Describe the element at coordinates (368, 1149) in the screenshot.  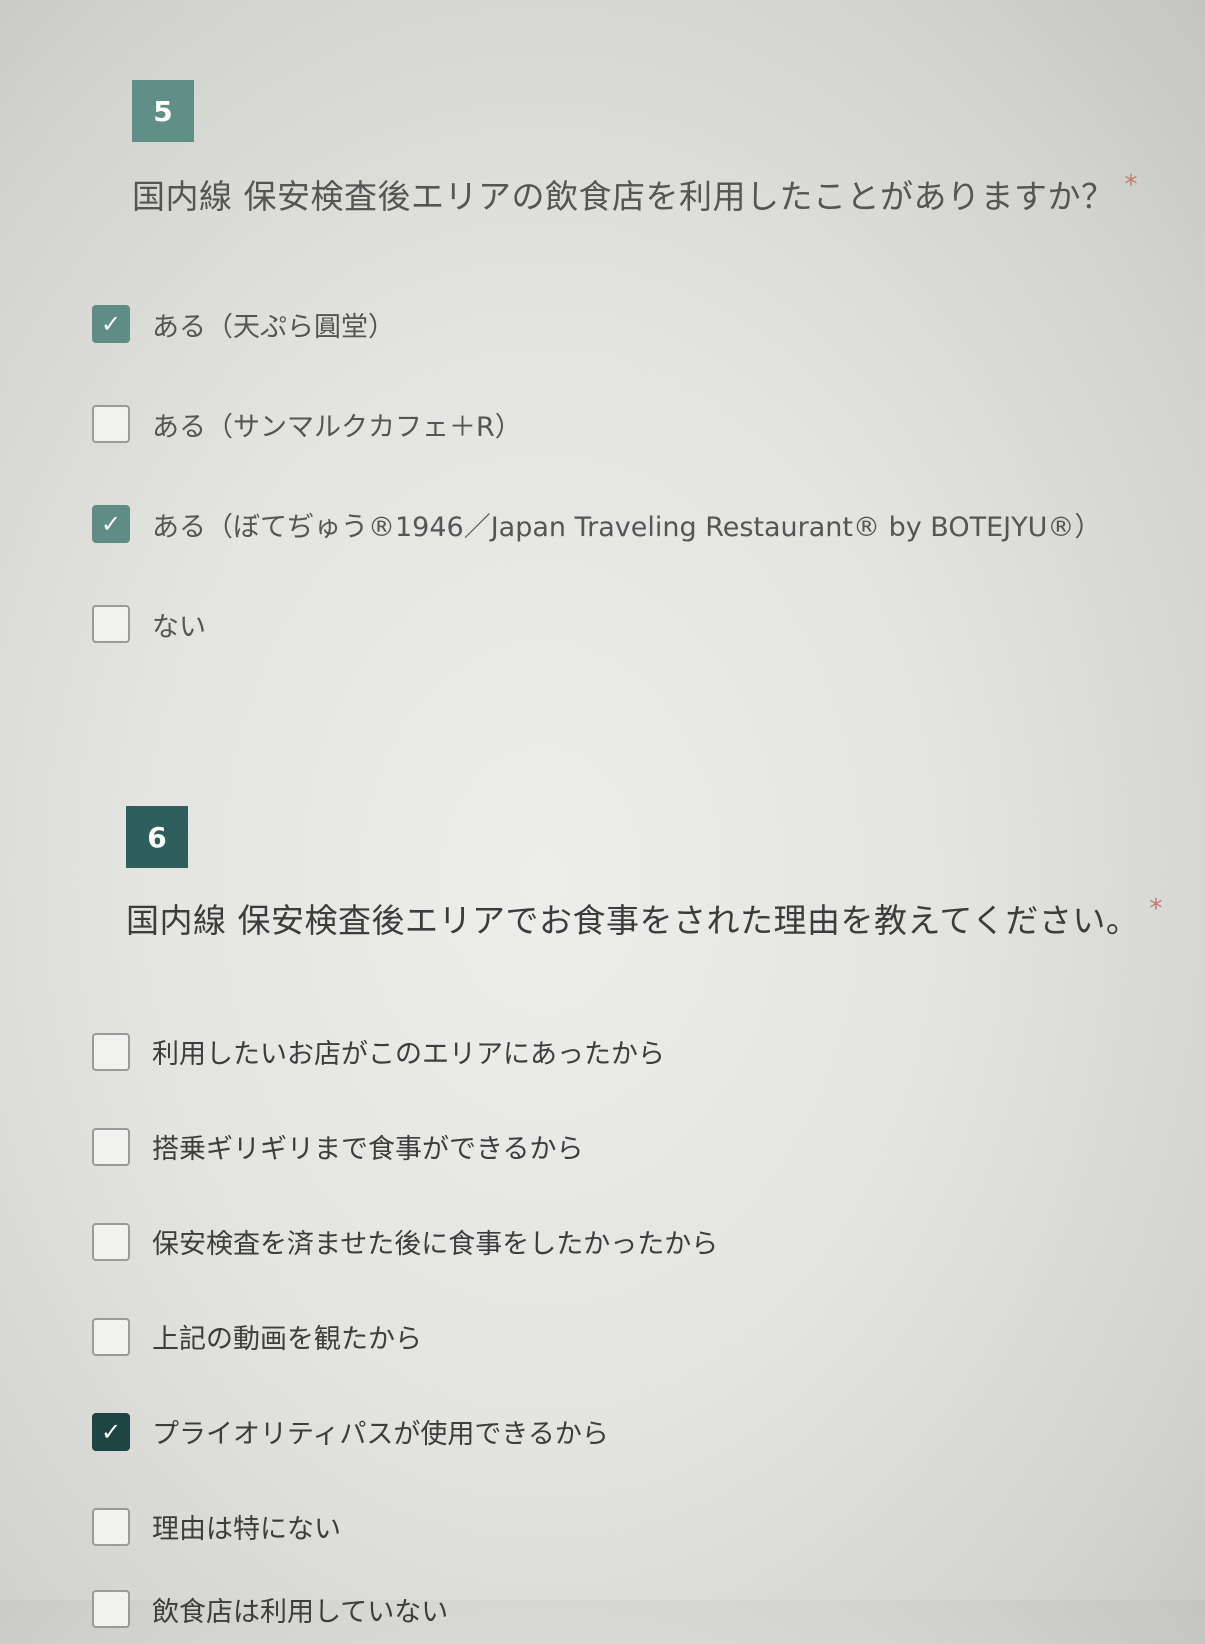
I see `option-label: 搭乗ギリギリまで食事ができるから` at that location.